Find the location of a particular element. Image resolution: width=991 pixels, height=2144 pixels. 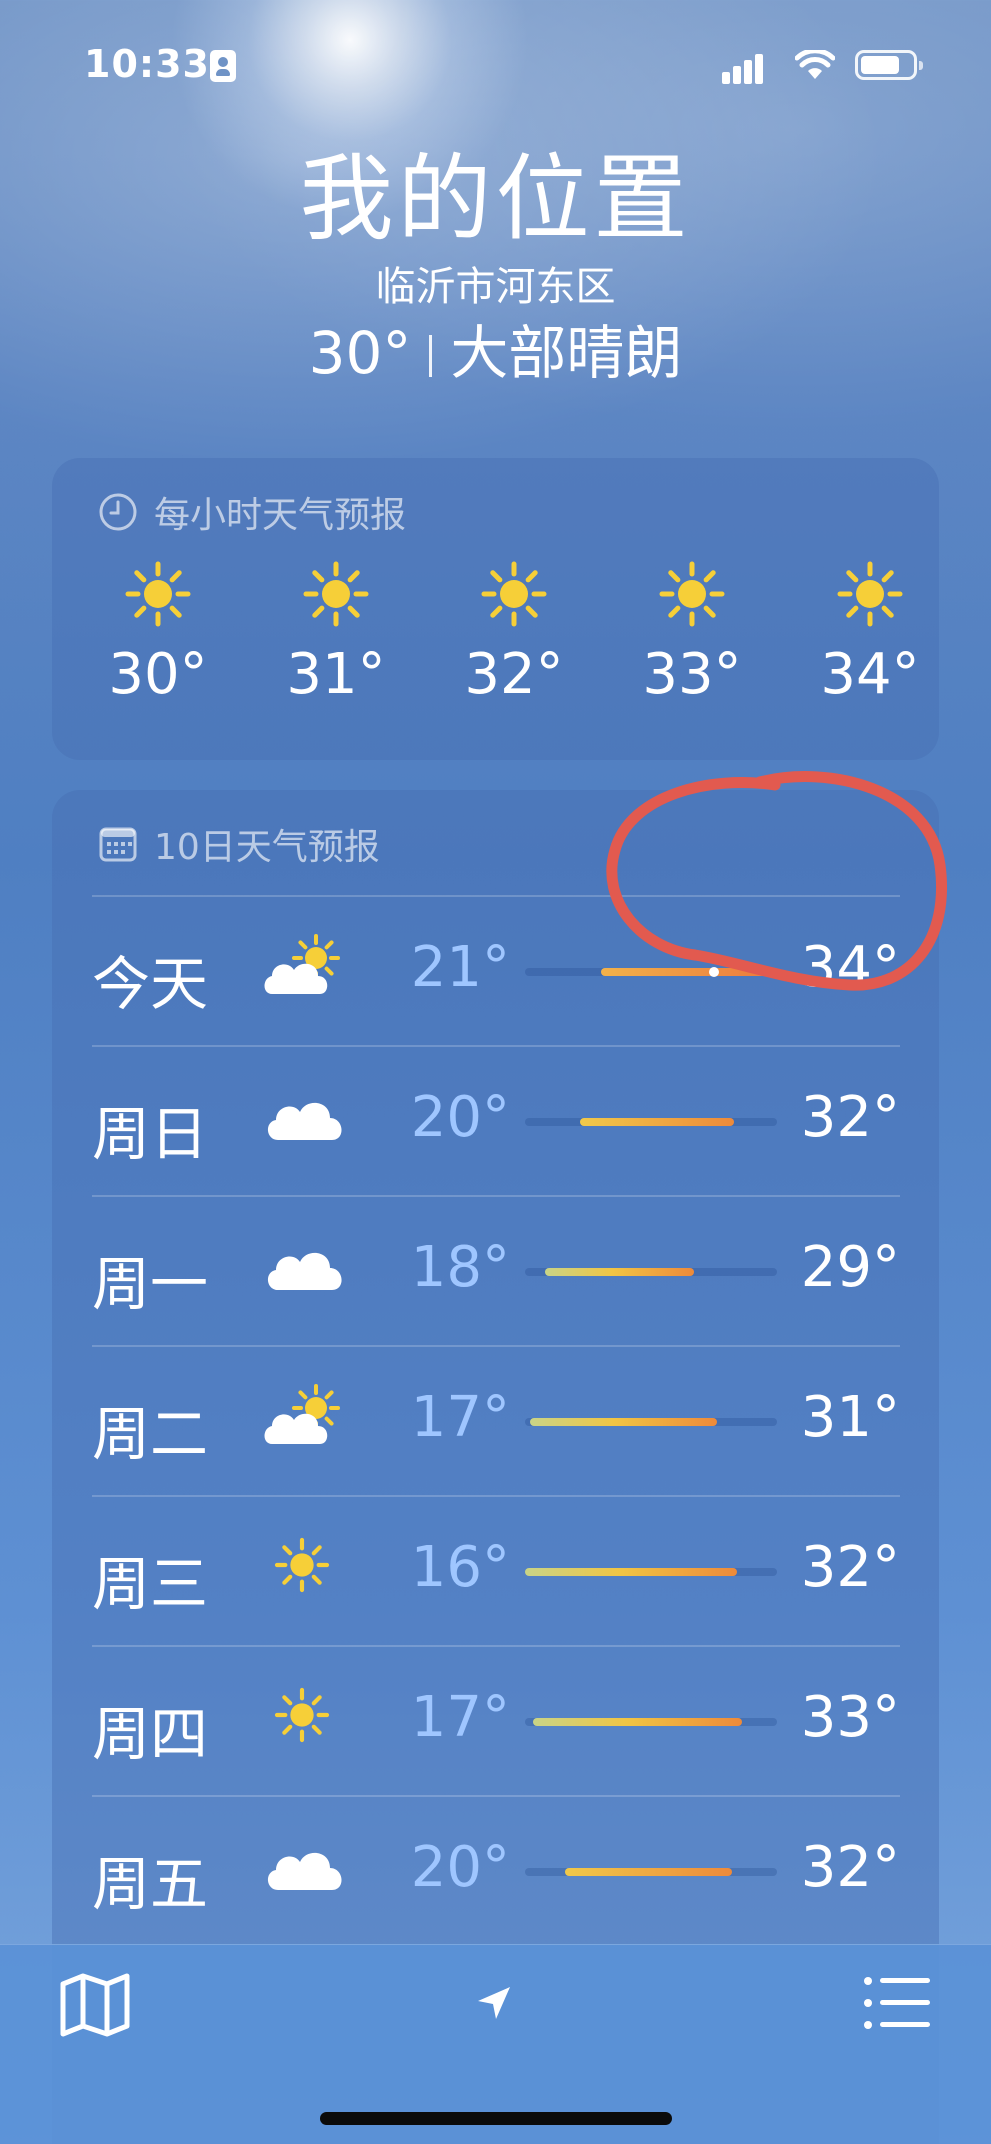

hourly-item: 32° is located at coordinates (514, 634).